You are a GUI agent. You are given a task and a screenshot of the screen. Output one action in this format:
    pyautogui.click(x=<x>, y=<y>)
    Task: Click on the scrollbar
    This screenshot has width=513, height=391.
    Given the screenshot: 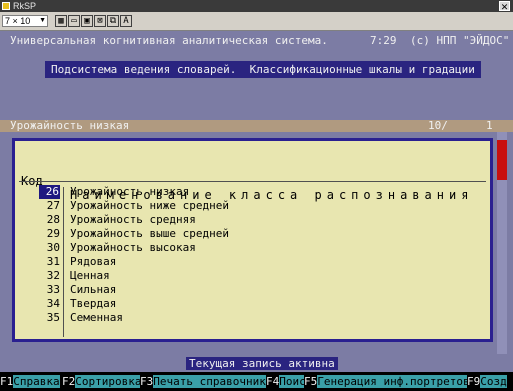 What is the action you would take?
    pyautogui.click(x=502, y=243)
    